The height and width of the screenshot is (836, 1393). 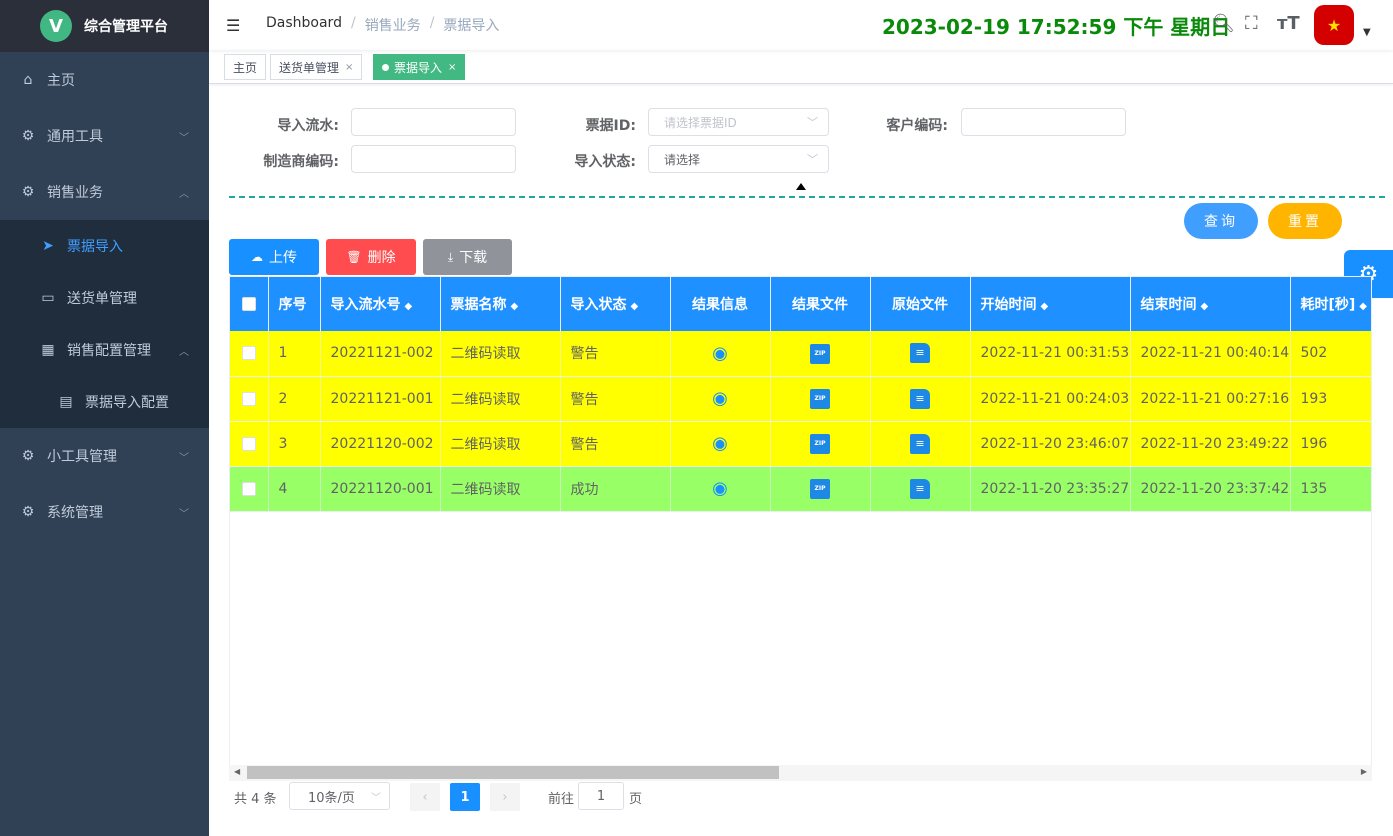 I want to click on sidebar-item-system: ⚙ 系统管理 ﹀, so click(x=104, y=512).